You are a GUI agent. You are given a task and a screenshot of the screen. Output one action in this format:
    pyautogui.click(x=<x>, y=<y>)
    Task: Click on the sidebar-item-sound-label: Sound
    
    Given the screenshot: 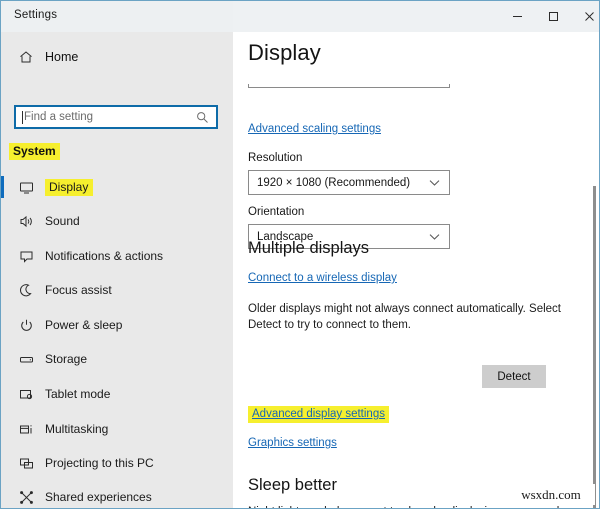 What is the action you would take?
    pyautogui.click(x=62, y=221)
    